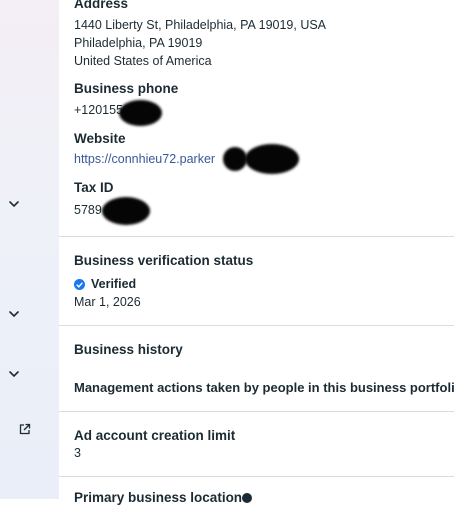 The image size is (454, 505). Describe the element at coordinates (126, 88) in the screenshot. I see `phone-title: Business phone` at that location.